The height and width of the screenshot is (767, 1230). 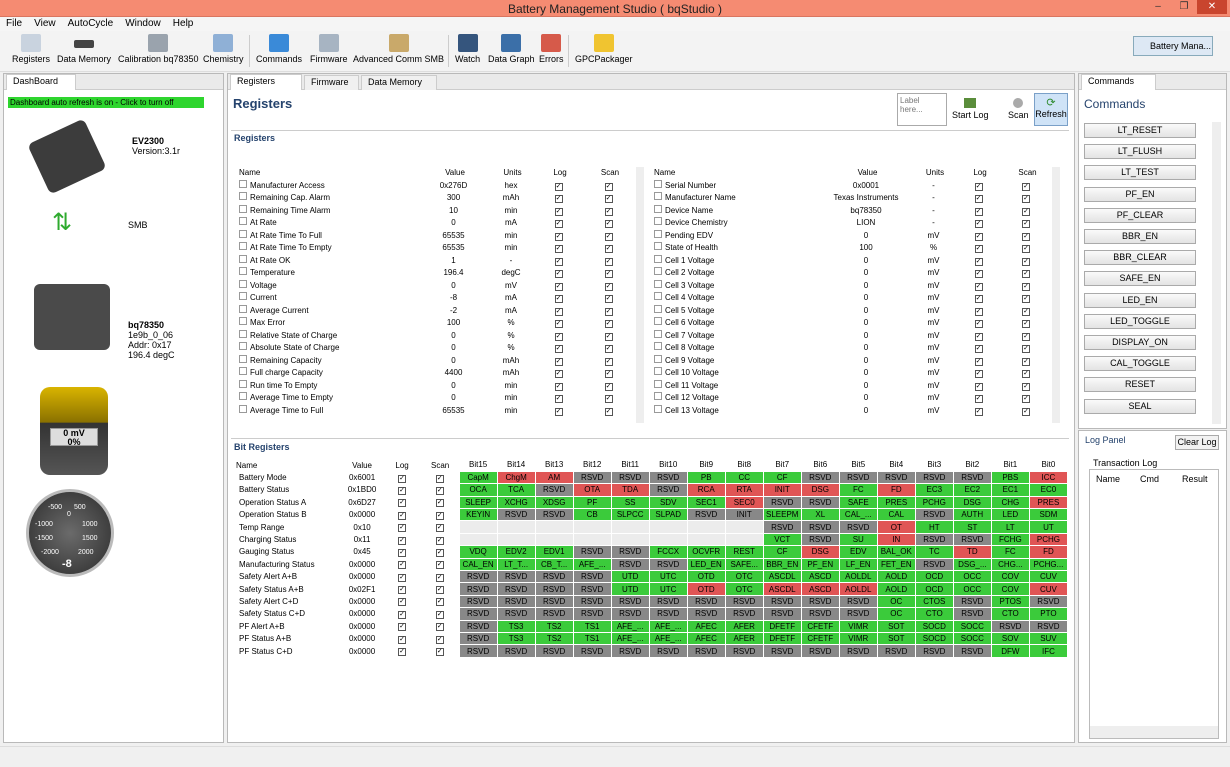 I want to click on register-row: Cell 4 Voltage 0 mV ✓ ✓, so click(x=851, y=298).